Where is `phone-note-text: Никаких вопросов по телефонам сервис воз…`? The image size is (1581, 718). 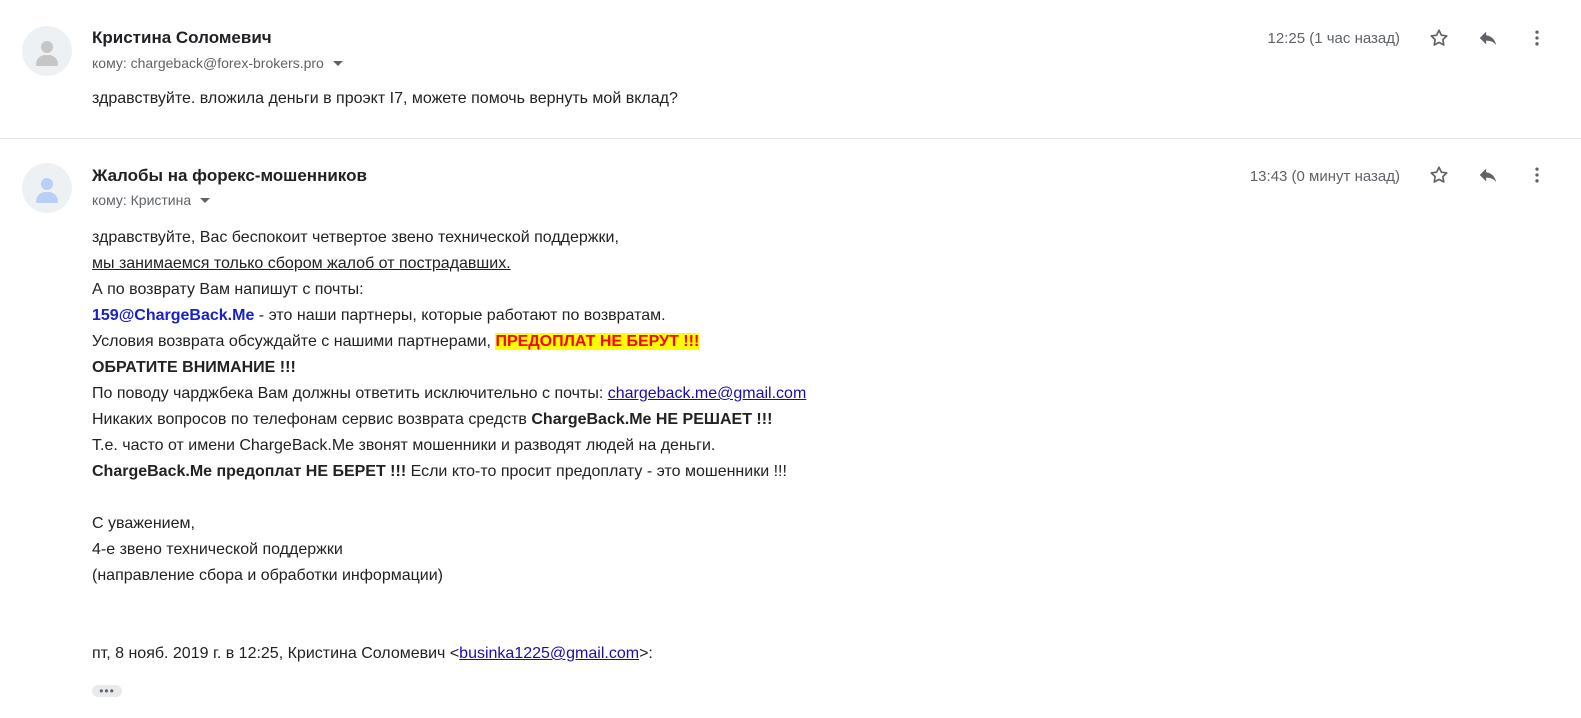 phone-note-text: Никаких вопросов по телефонам сервис воз… is located at coordinates (312, 419).